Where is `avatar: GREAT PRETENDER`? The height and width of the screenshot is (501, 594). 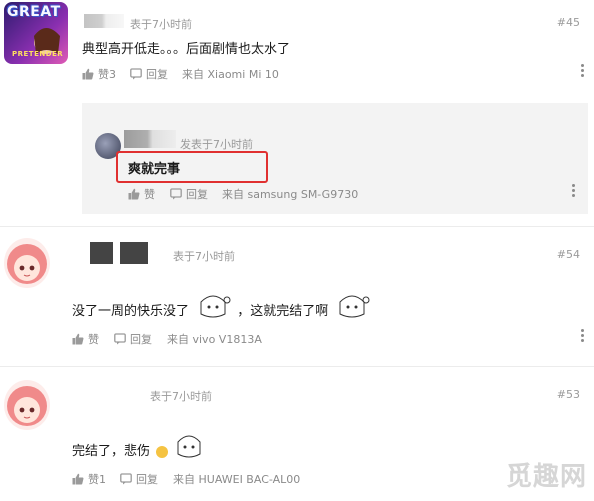 avatar: GREAT PRETENDER is located at coordinates (36, 33).